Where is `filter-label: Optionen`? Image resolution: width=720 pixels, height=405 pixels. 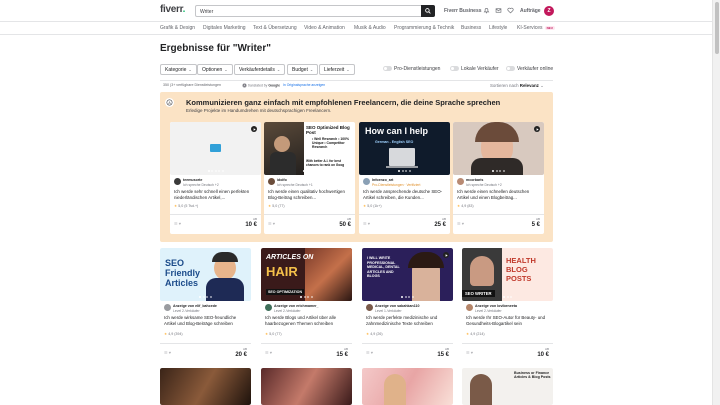
filter-label: Optionen is located at coordinates (212, 70).